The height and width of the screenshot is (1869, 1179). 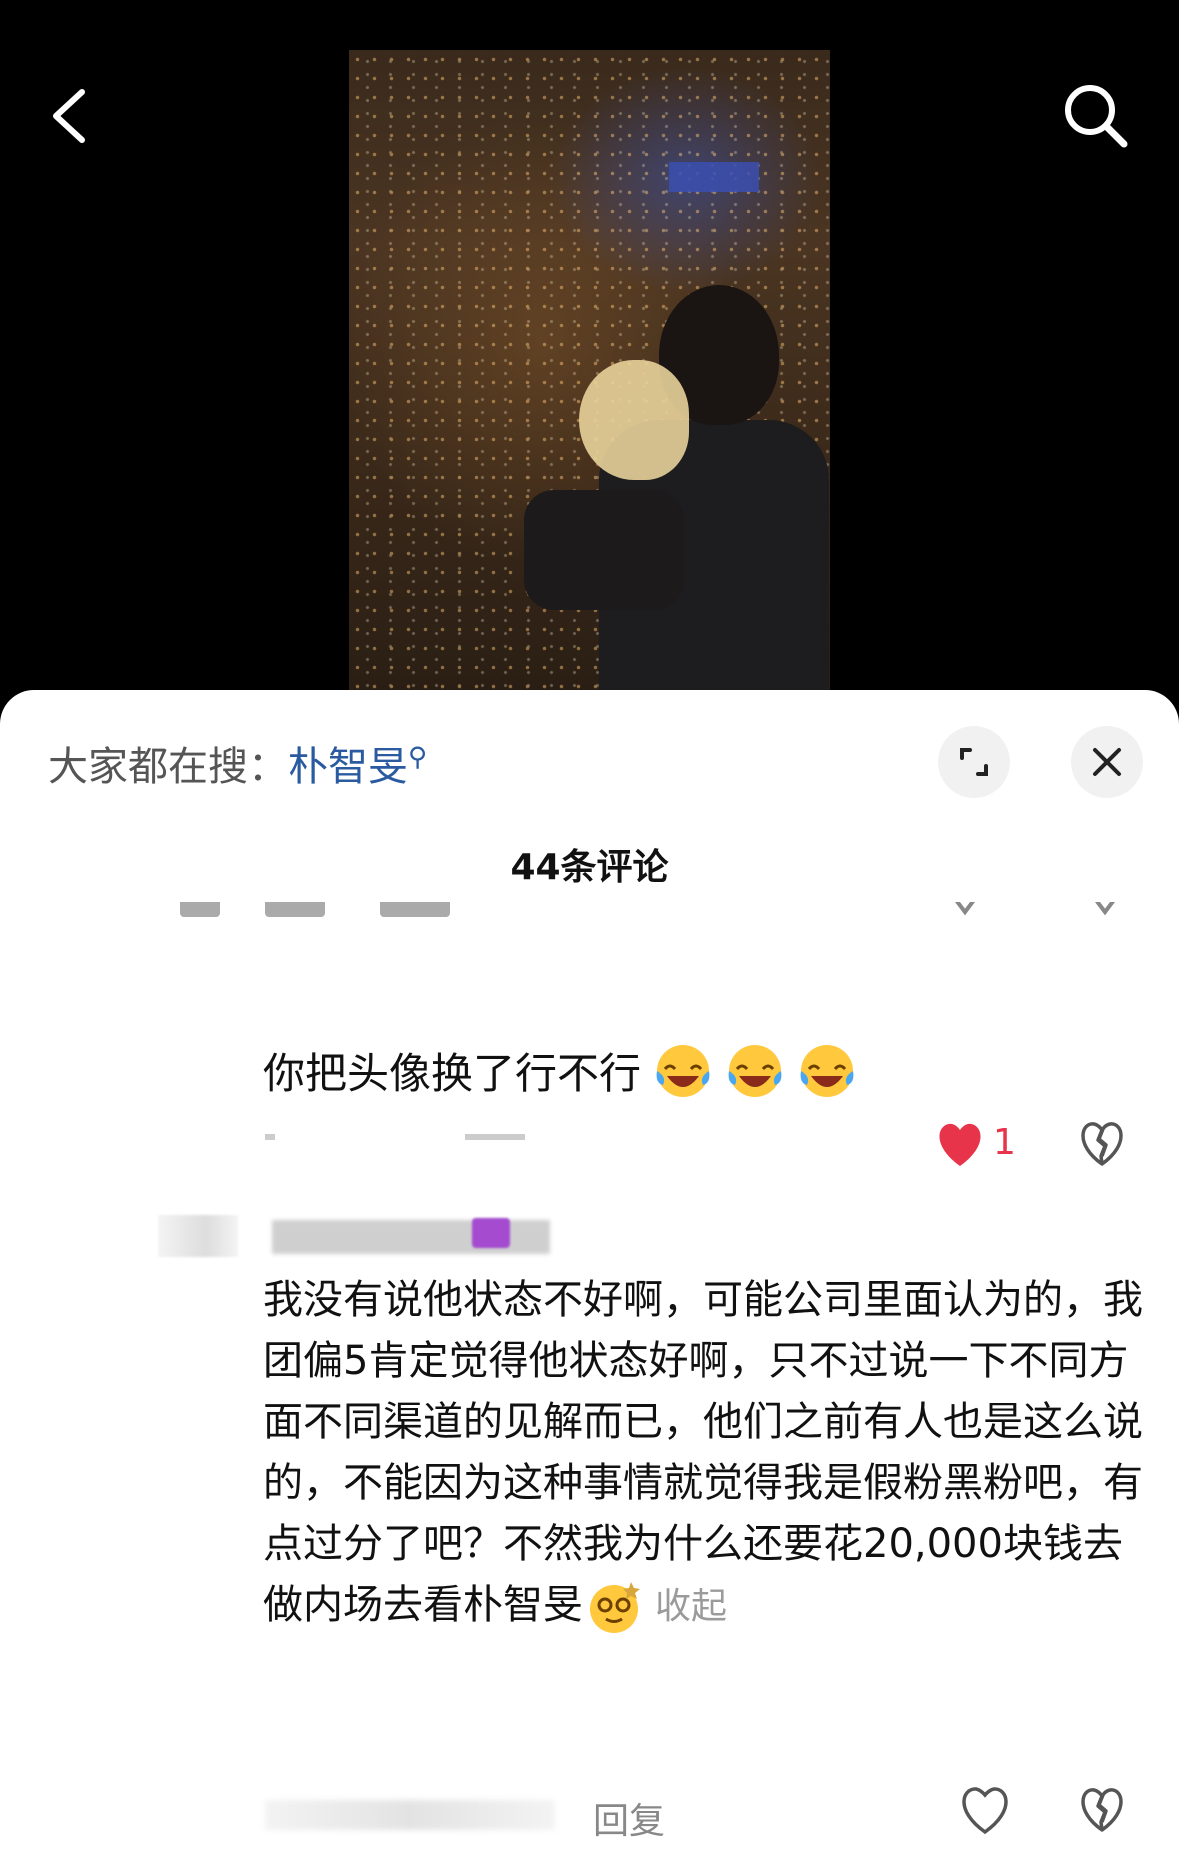 I want to click on close-icon, so click(x=1107, y=762).